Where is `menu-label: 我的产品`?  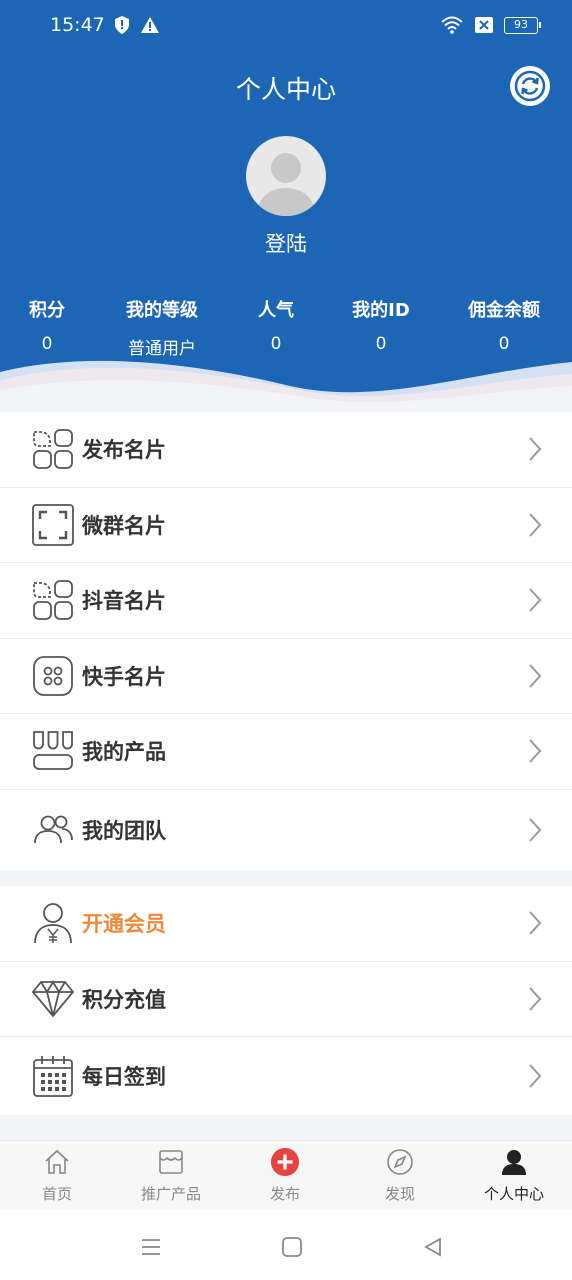
menu-label: 我的产品 is located at coordinates (124, 752).